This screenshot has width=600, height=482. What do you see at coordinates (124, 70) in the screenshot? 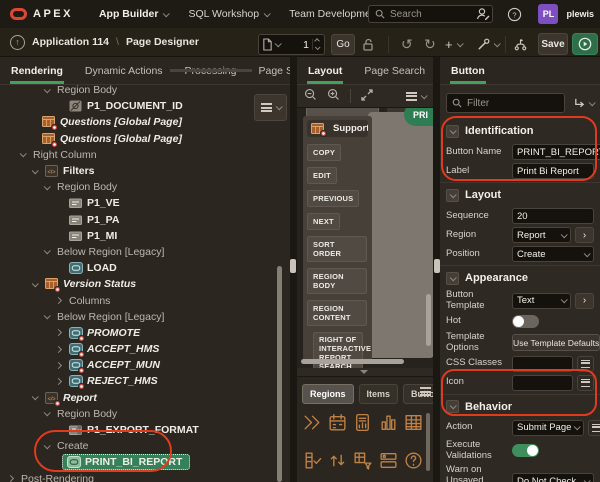
I see `tab-dynamic-actions: Dynamic Actions` at bounding box center [124, 70].